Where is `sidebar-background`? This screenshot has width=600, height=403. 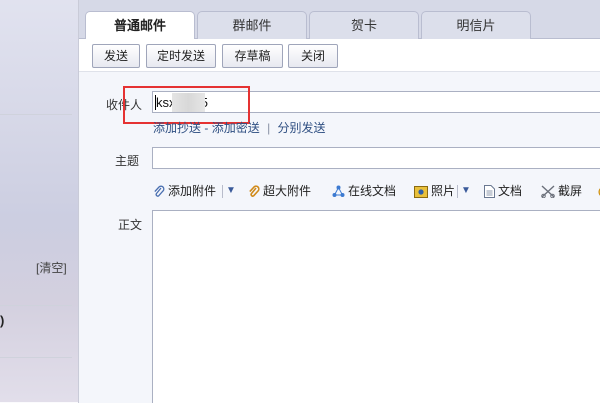 sidebar-background is located at coordinates (39, 201).